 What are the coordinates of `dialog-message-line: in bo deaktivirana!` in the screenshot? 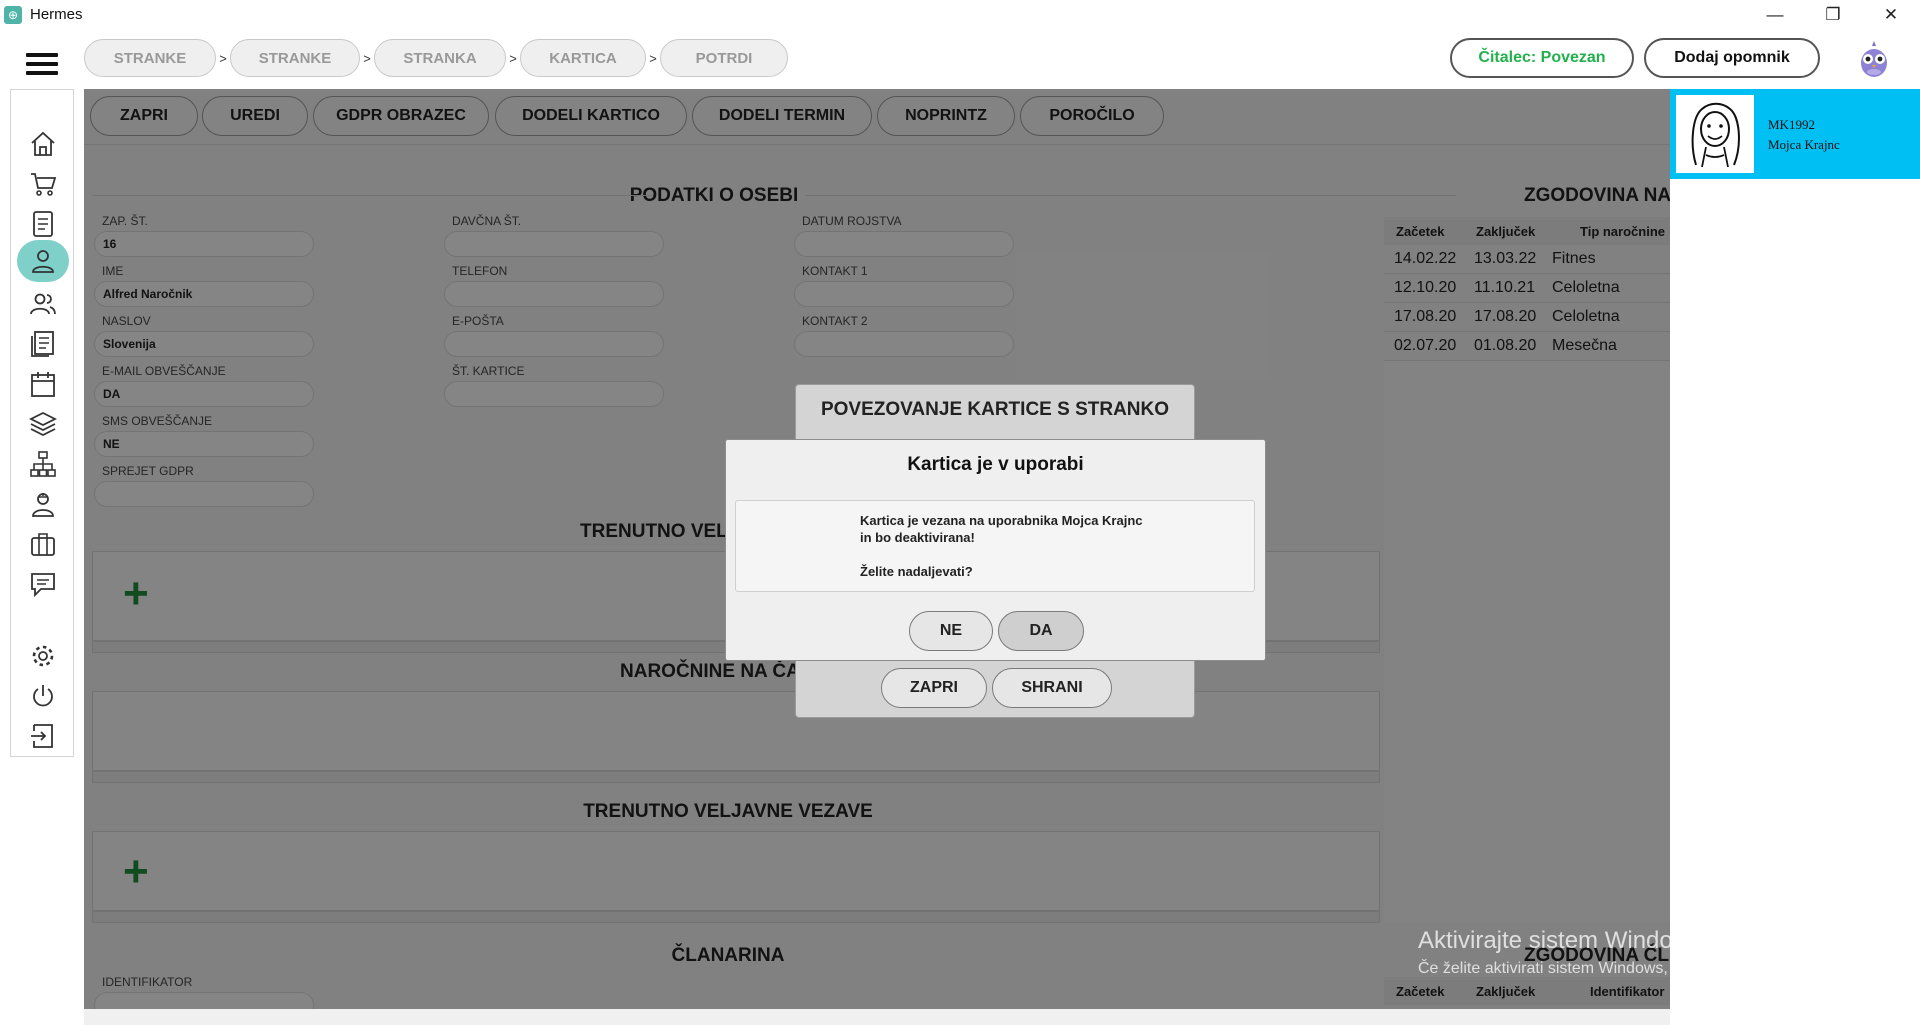 It's located at (917, 537).